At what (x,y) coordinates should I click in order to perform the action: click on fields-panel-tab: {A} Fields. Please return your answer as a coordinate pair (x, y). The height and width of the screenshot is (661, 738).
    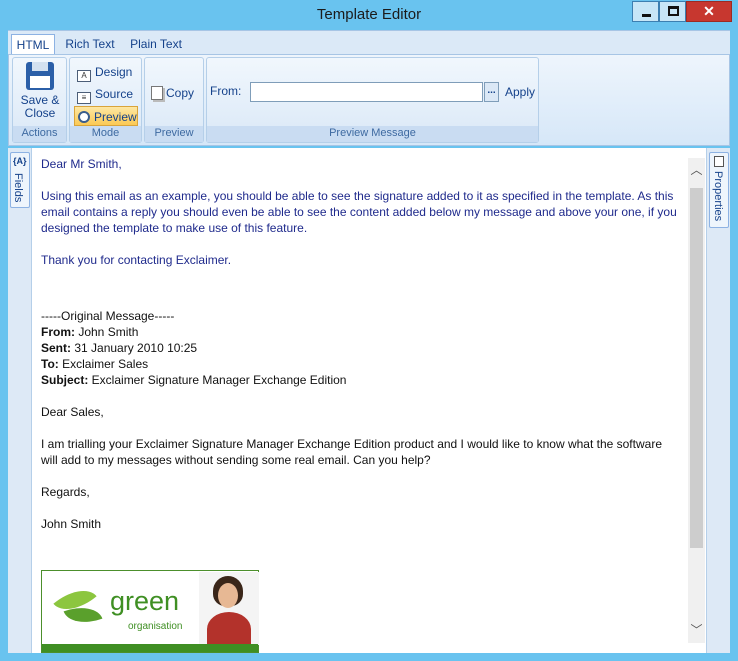
    Looking at the image, I should click on (20, 180).